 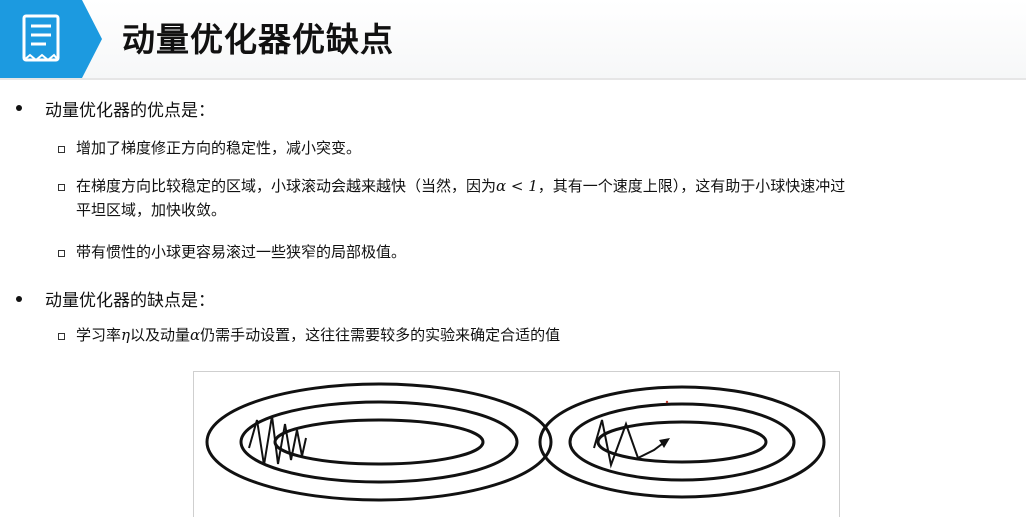 I want to click on document-list-icon, so click(x=51, y=39).